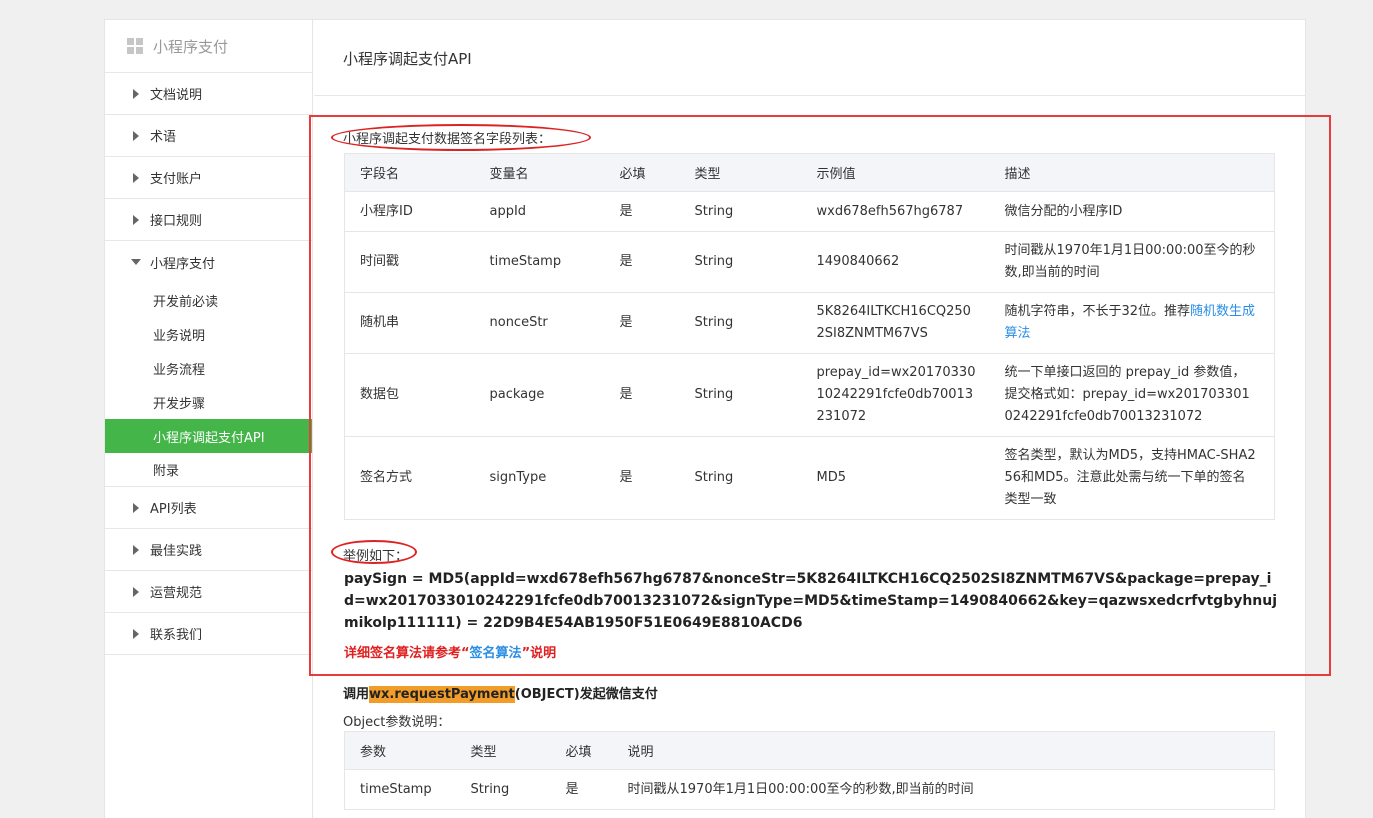  What do you see at coordinates (208, 136) in the screenshot?
I see `sidebar-item-terms: 术语` at bounding box center [208, 136].